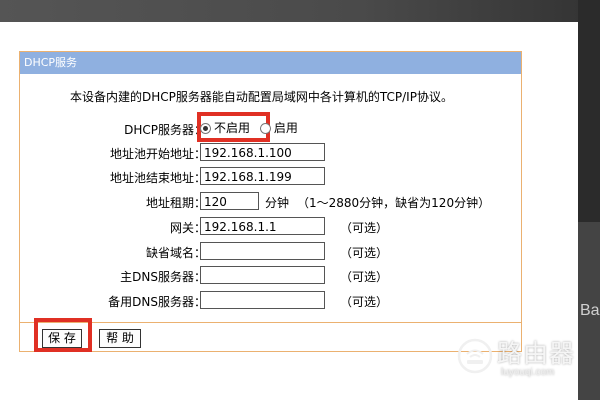 The image size is (600, 400). Describe the element at coordinates (364, 277) in the screenshot. I see `dns-primary-optional: （可选）` at that location.